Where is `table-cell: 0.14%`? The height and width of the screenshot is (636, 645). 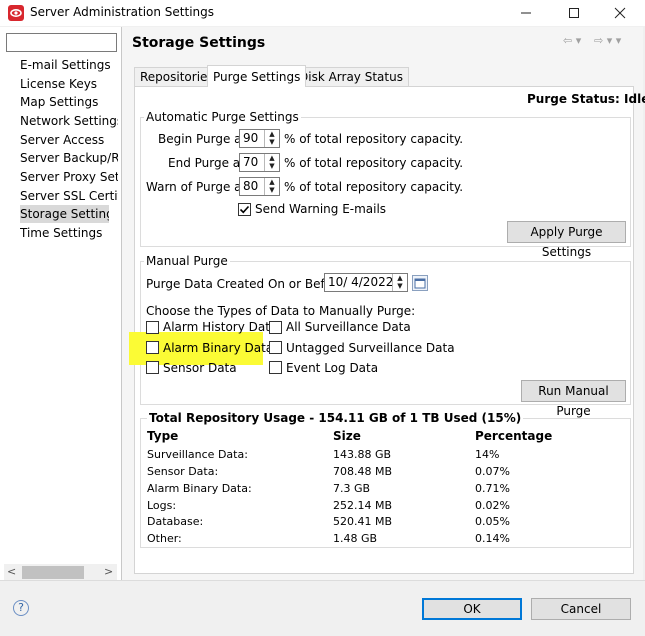 table-cell: 0.14% is located at coordinates (492, 538).